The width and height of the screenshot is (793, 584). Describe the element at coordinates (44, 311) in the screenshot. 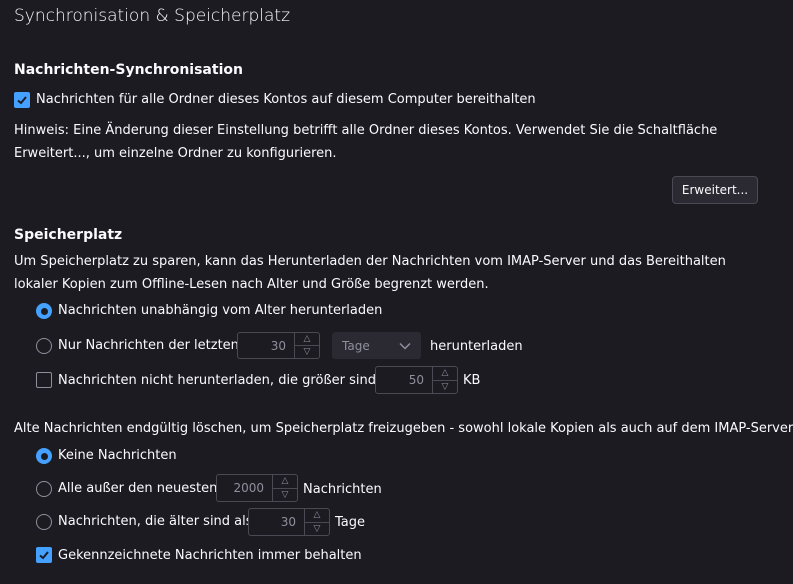

I see `download-all-radio` at that location.